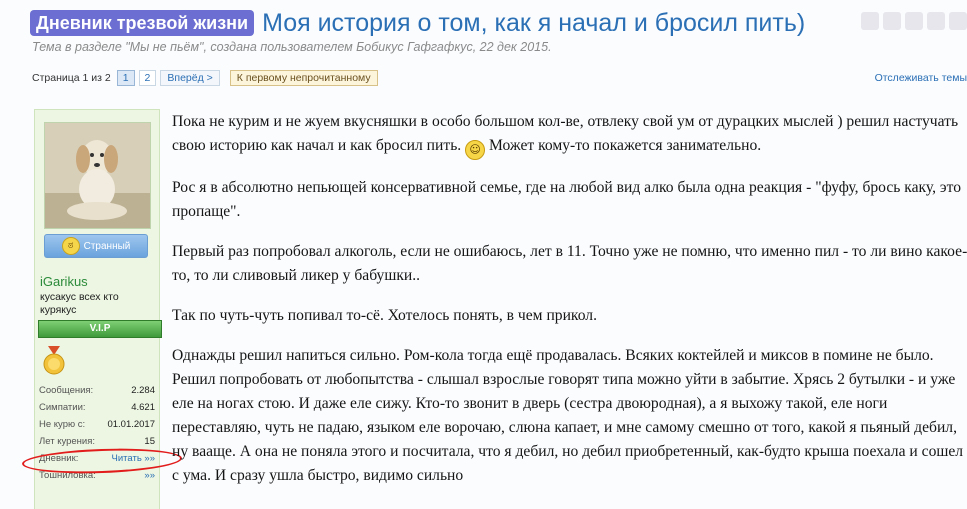  What do you see at coordinates (143, 390) in the screenshot?
I see `stat-value: 2.284` at bounding box center [143, 390].